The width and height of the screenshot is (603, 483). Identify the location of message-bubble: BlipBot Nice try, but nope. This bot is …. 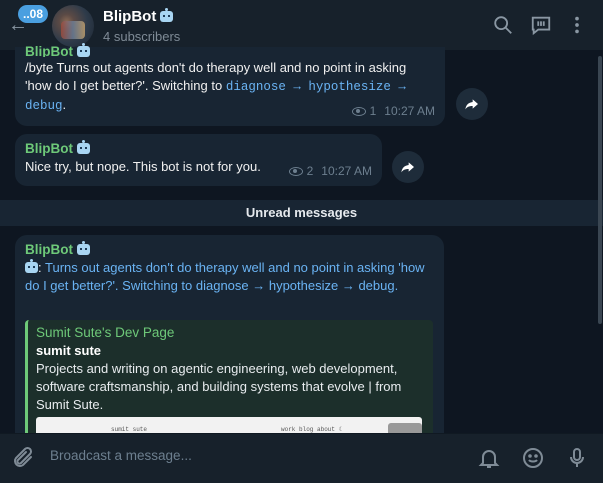
(198, 160).